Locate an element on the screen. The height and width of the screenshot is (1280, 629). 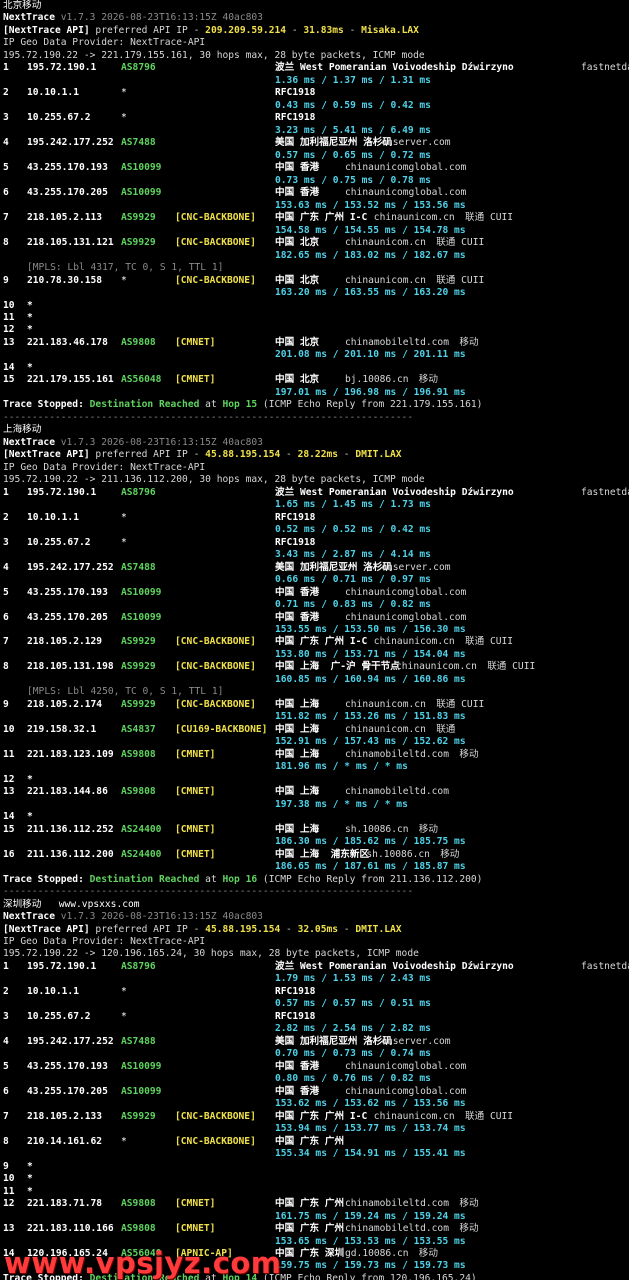
hop-asn: AS4837 is located at coordinates (138, 729).